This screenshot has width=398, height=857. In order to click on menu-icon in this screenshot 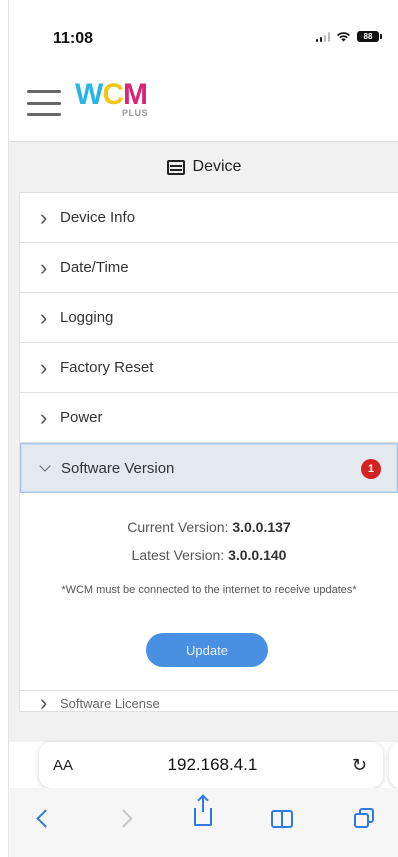, I will do `click(44, 103)`.